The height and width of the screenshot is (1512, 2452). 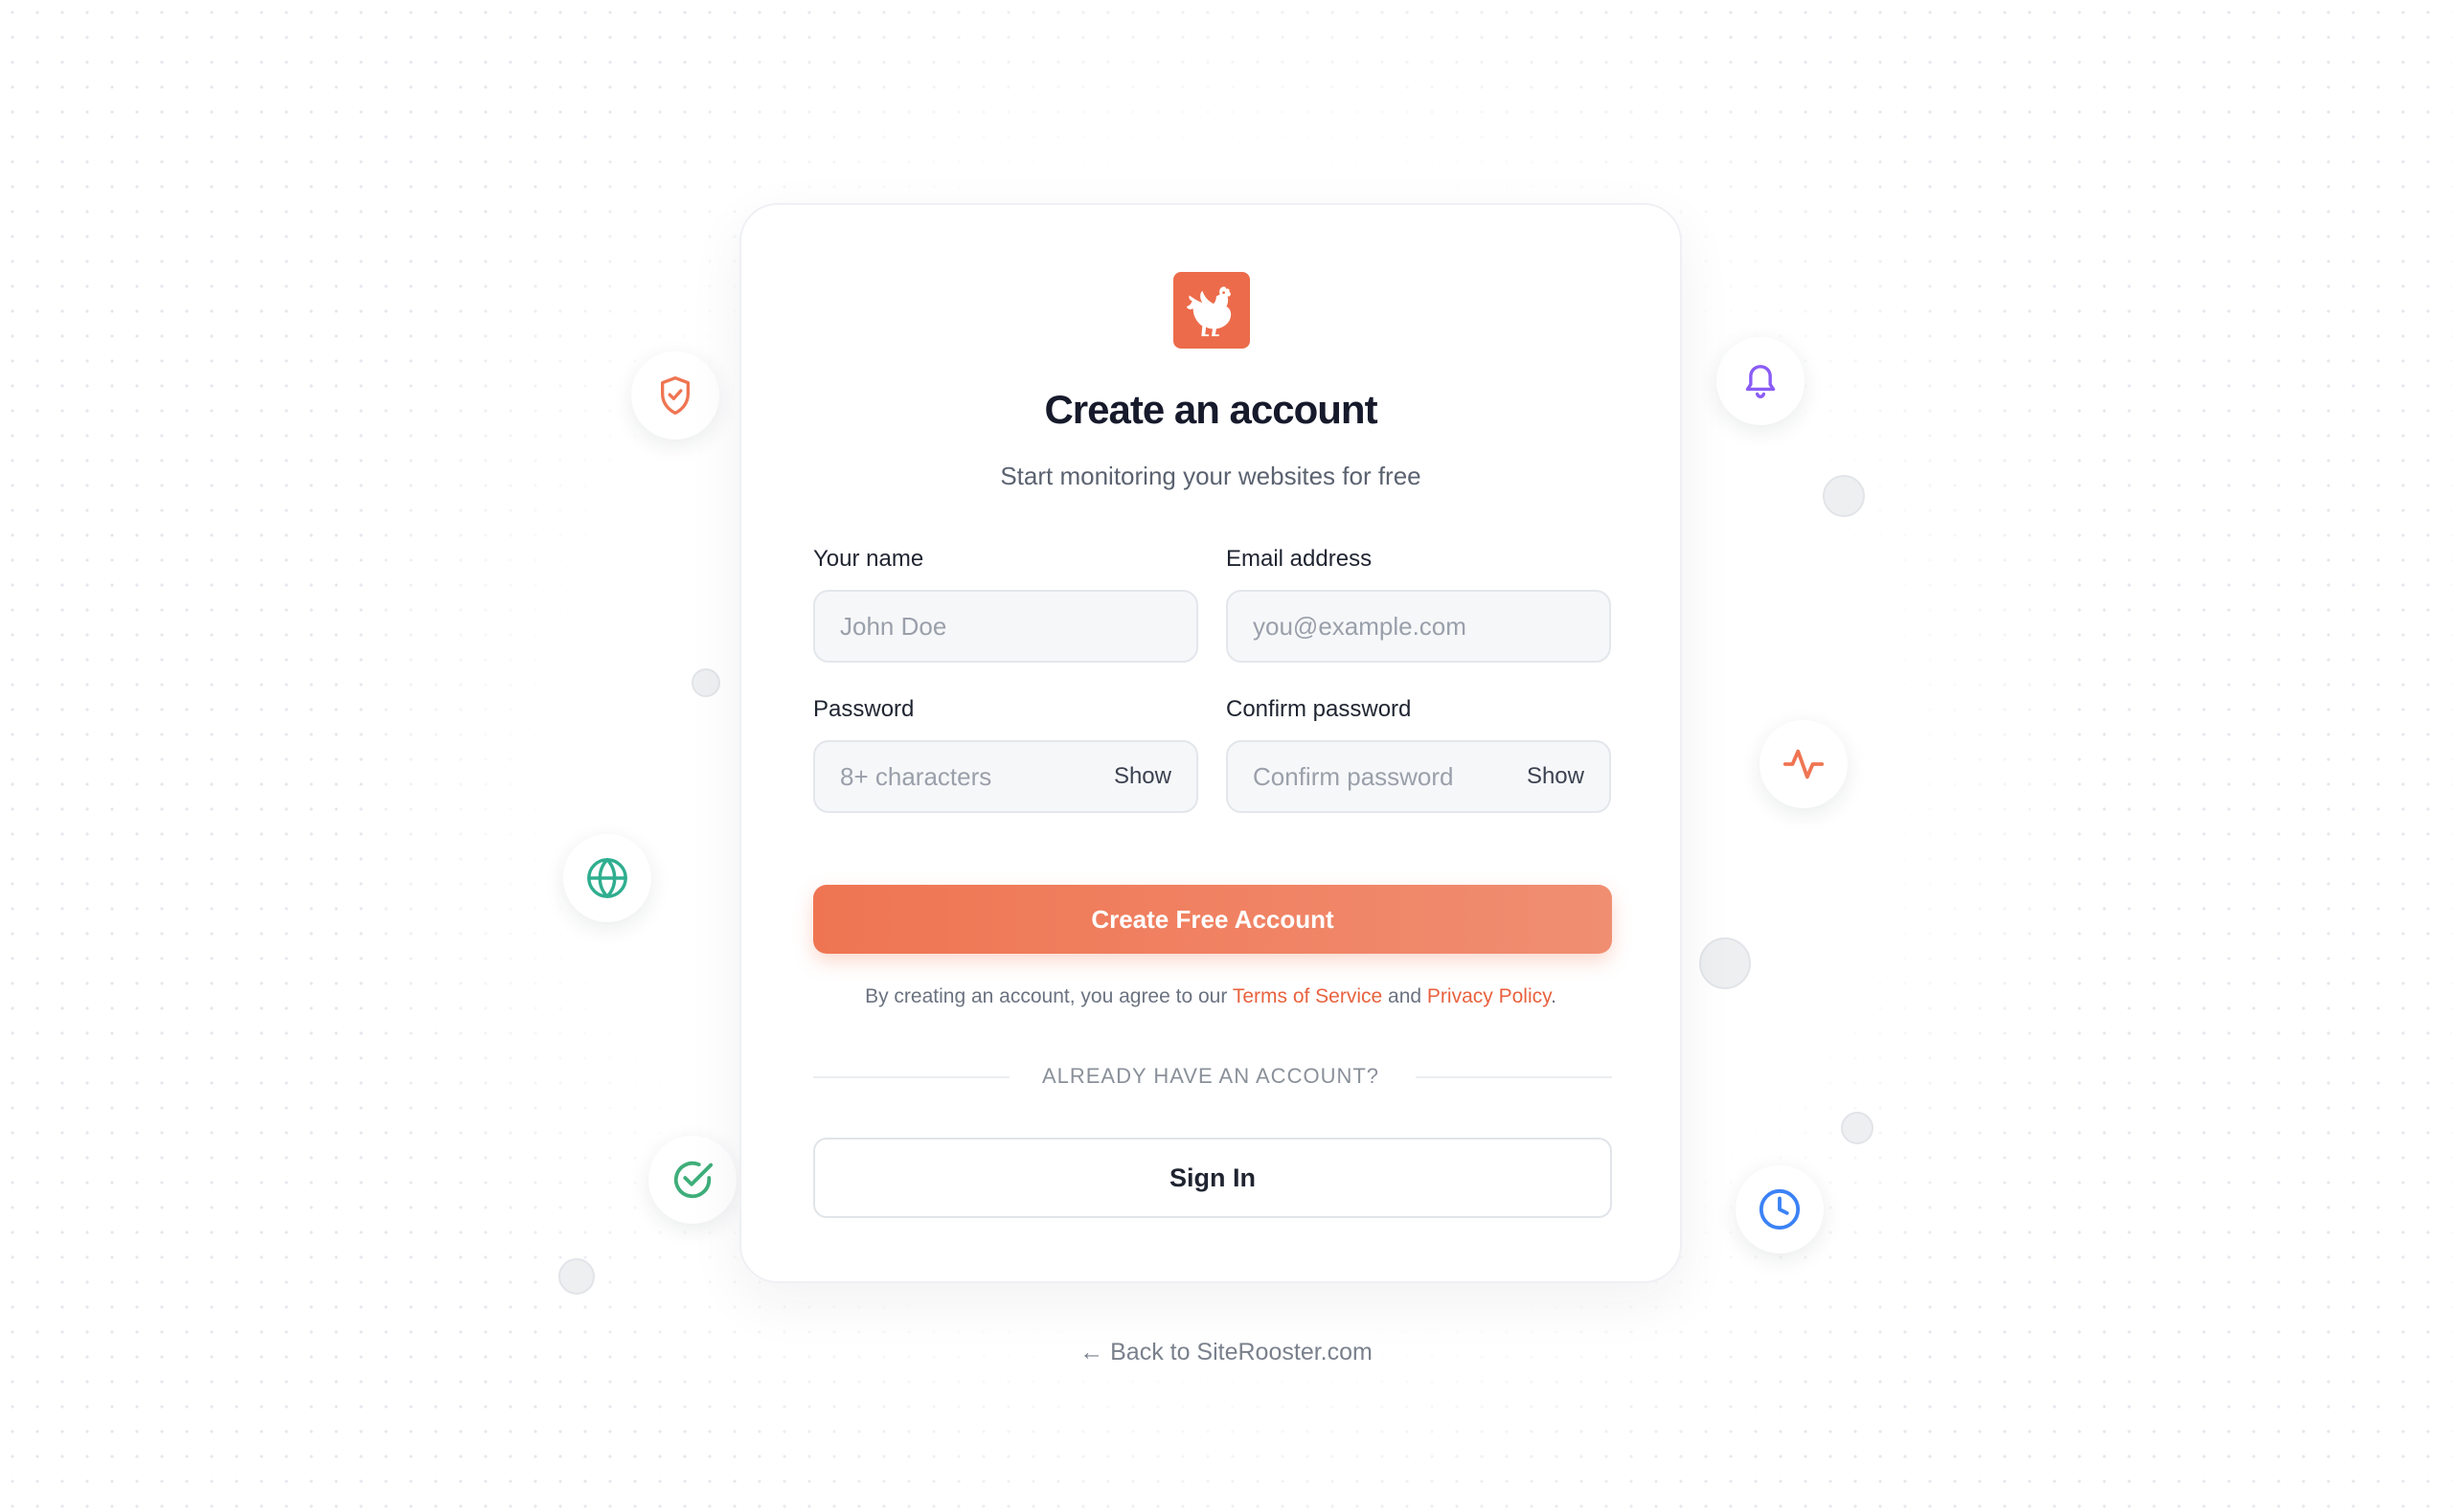 What do you see at coordinates (1142, 776) in the screenshot?
I see `password-show-toggle: Show` at bounding box center [1142, 776].